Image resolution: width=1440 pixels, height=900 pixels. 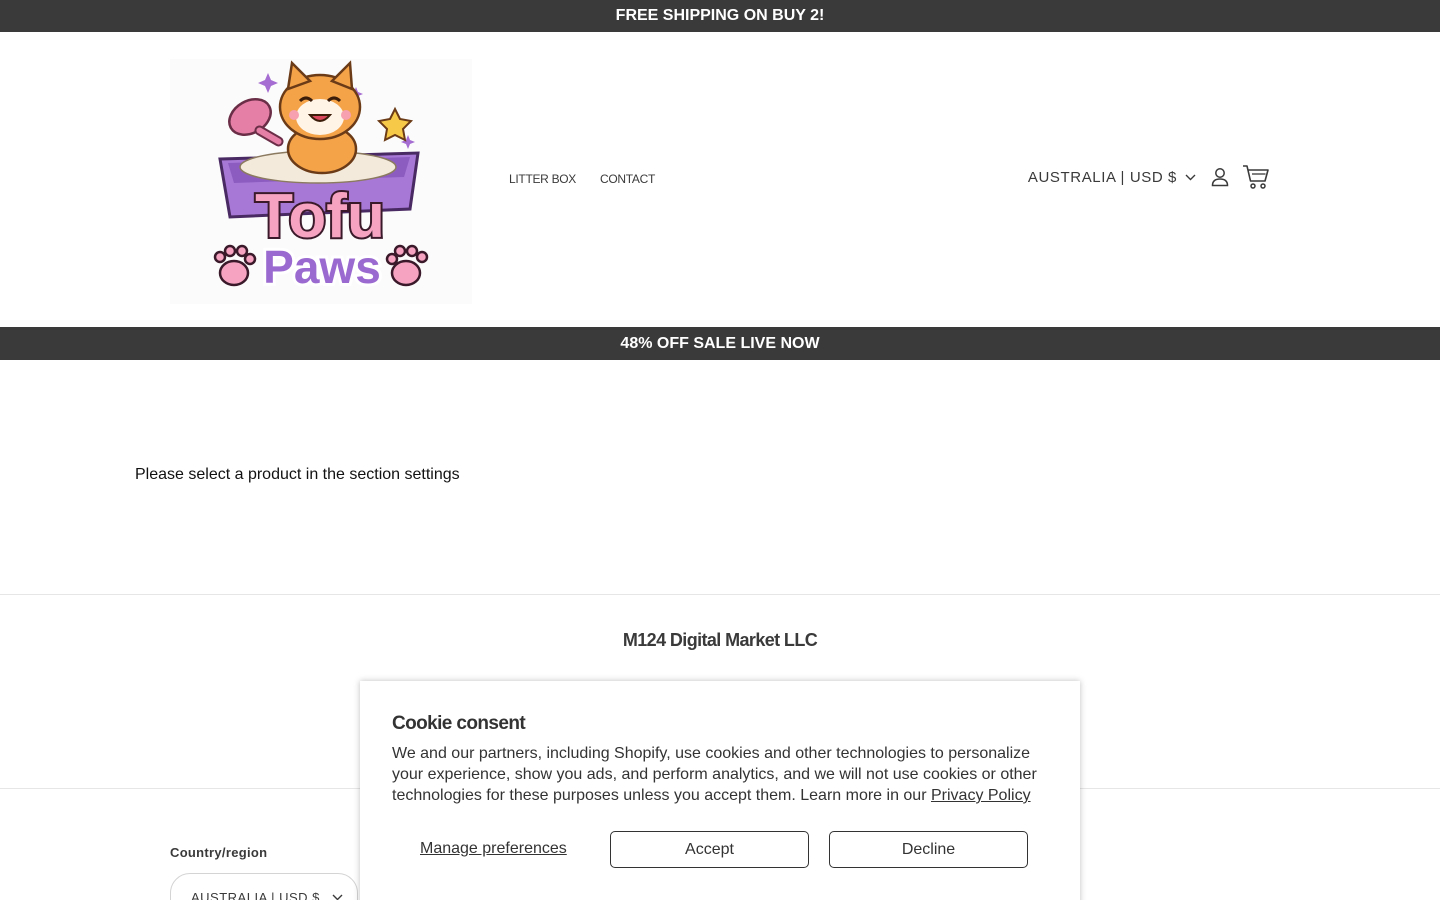 I want to click on main-nav: LITTER BOX CONTACT, so click(x=582, y=179).